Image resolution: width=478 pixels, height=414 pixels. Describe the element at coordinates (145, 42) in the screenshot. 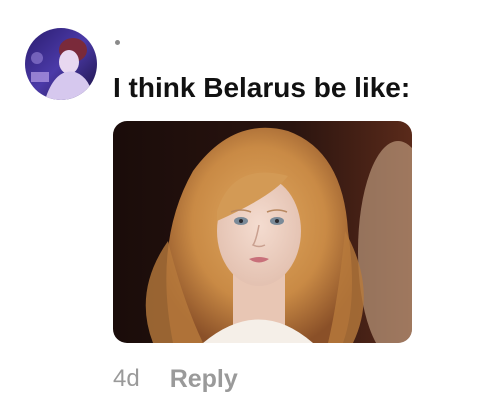

I see `username` at that location.